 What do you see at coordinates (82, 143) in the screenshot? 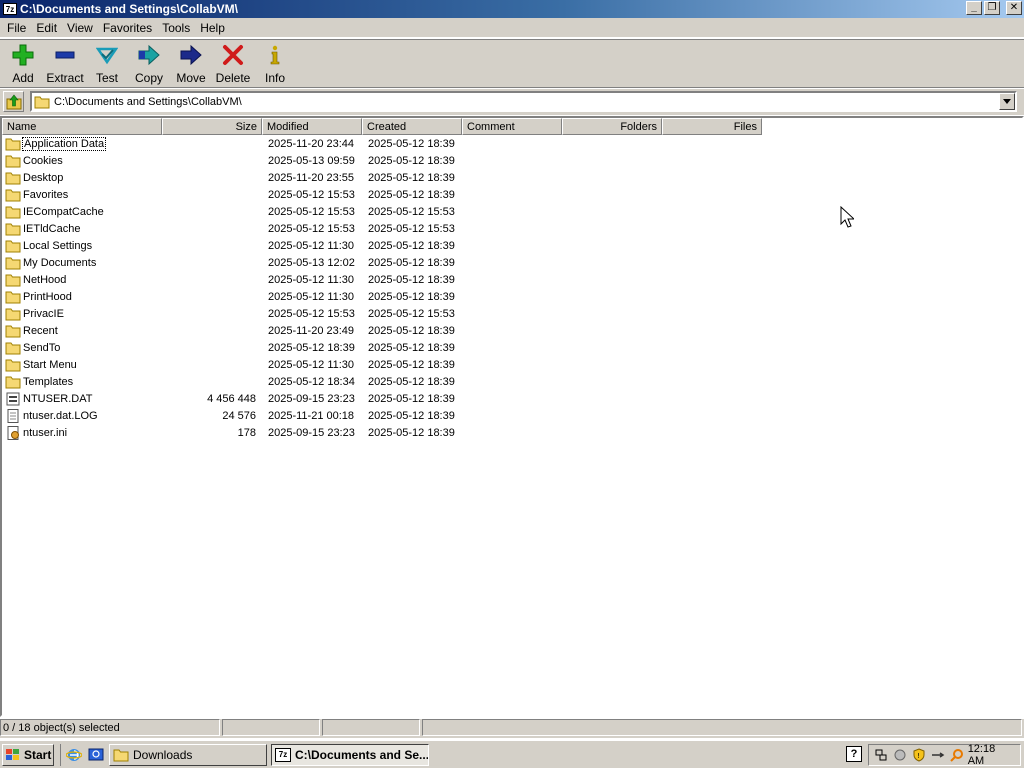
I see `file-name-cell: Application Data` at bounding box center [82, 143].